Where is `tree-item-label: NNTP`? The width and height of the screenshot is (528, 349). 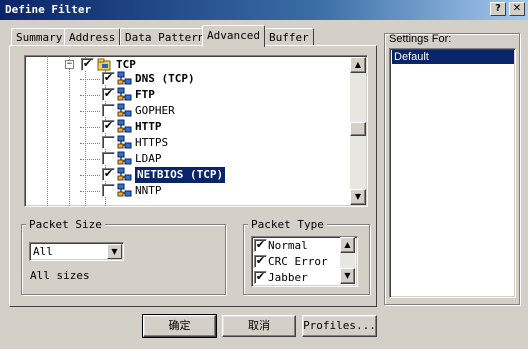
tree-item-label: NNTP is located at coordinates (148, 190).